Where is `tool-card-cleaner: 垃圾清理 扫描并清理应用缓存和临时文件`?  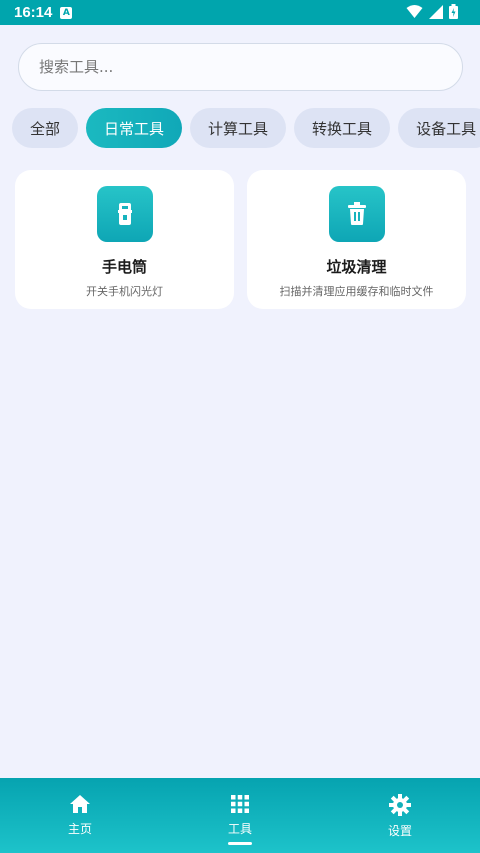
tool-card-cleaner: 垃圾清理 扫描并清理应用缓存和临时文件 is located at coordinates (356, 239).